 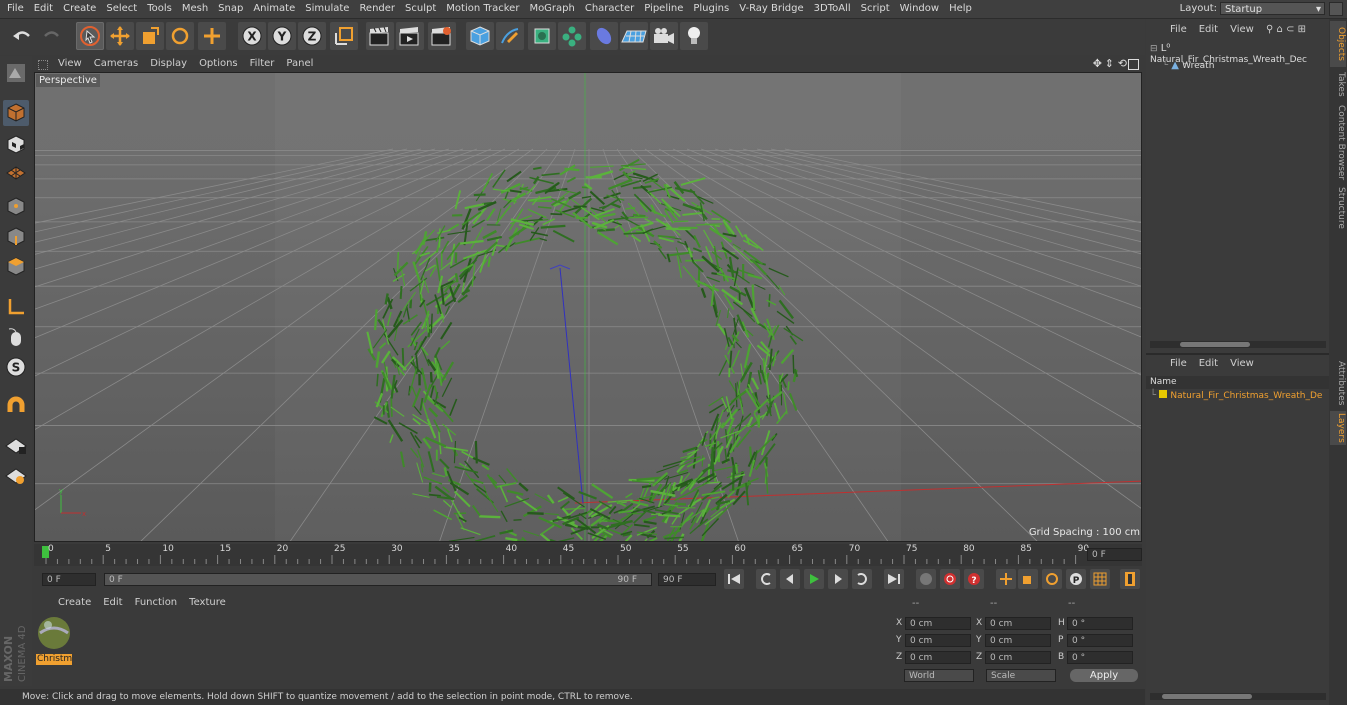 What do you see at coordinates (832, 9) in the screenshot?
I see `menu-3dtoall: 3DToAll` at bounding box center [832, 9].